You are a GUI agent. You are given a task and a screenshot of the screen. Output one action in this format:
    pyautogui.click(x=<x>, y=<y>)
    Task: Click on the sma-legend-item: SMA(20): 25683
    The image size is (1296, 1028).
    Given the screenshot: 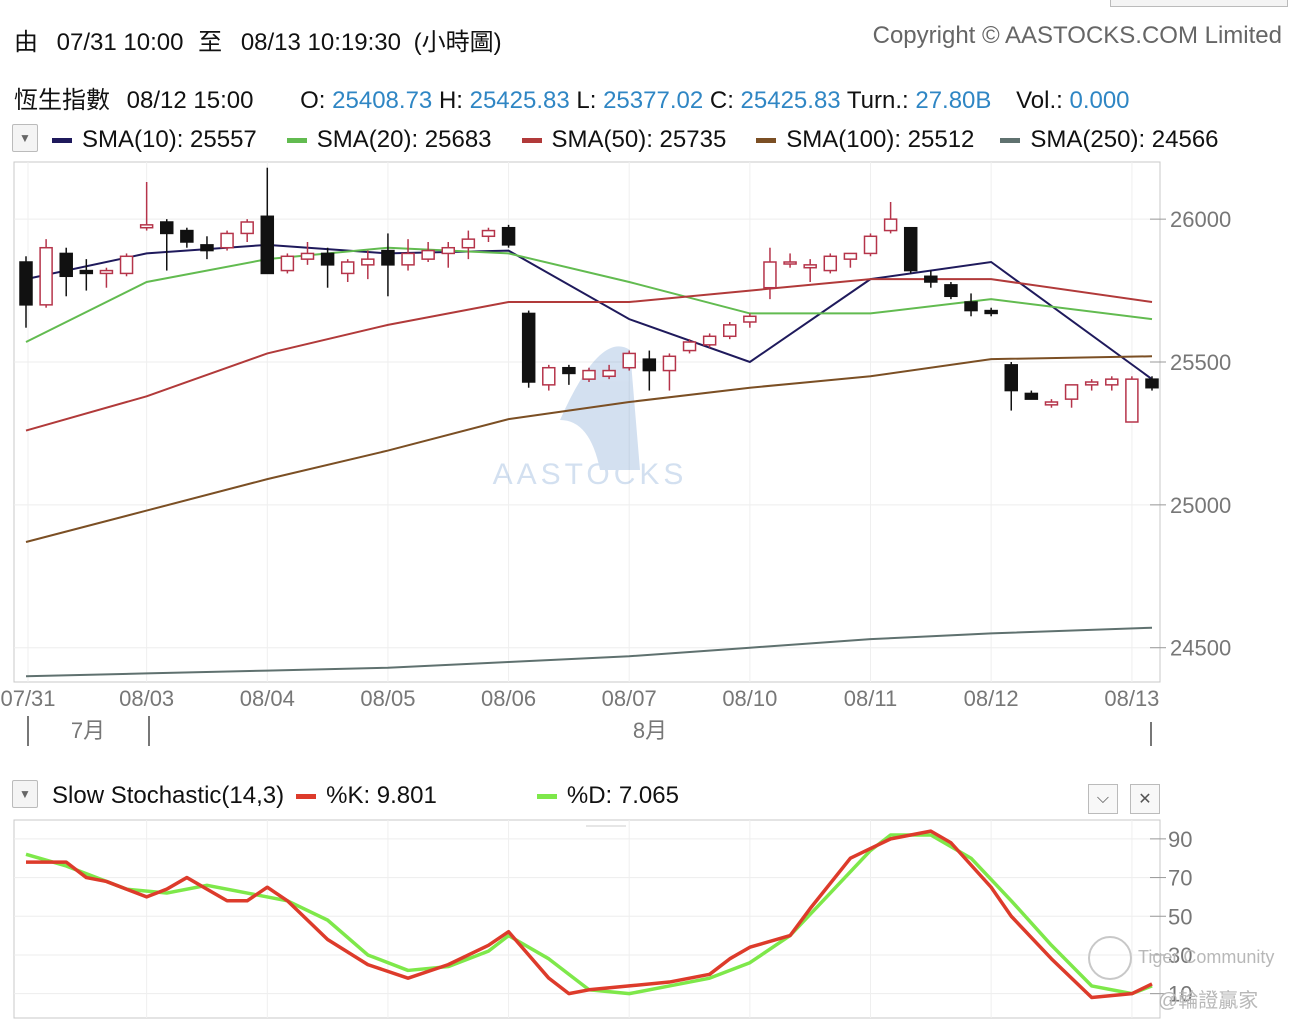 What is the action you would take?
    pyautogui.click(x=389, y=140)
    